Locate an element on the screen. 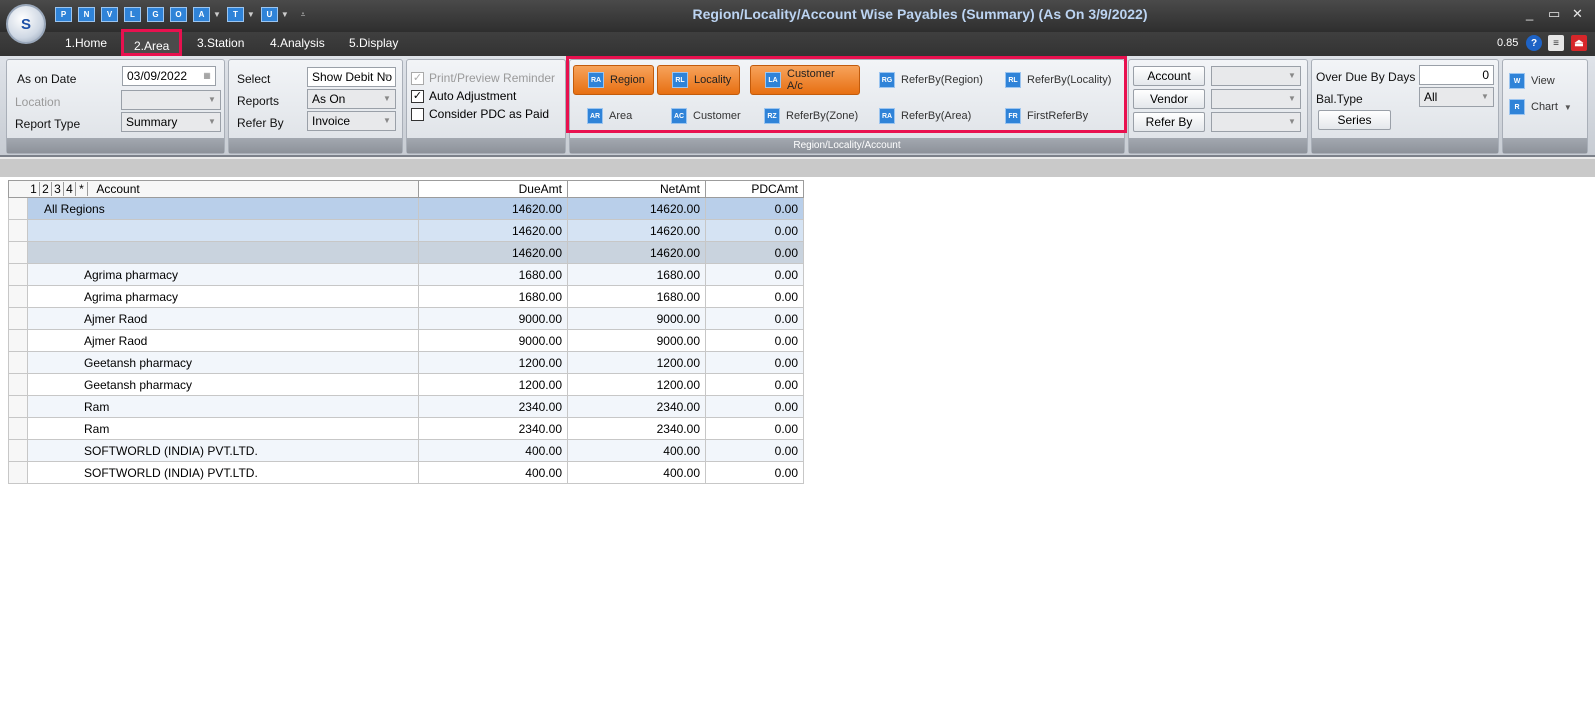 The image size is (1595, 712). customer-button: AC Customer is located at coordinates (706, 116).